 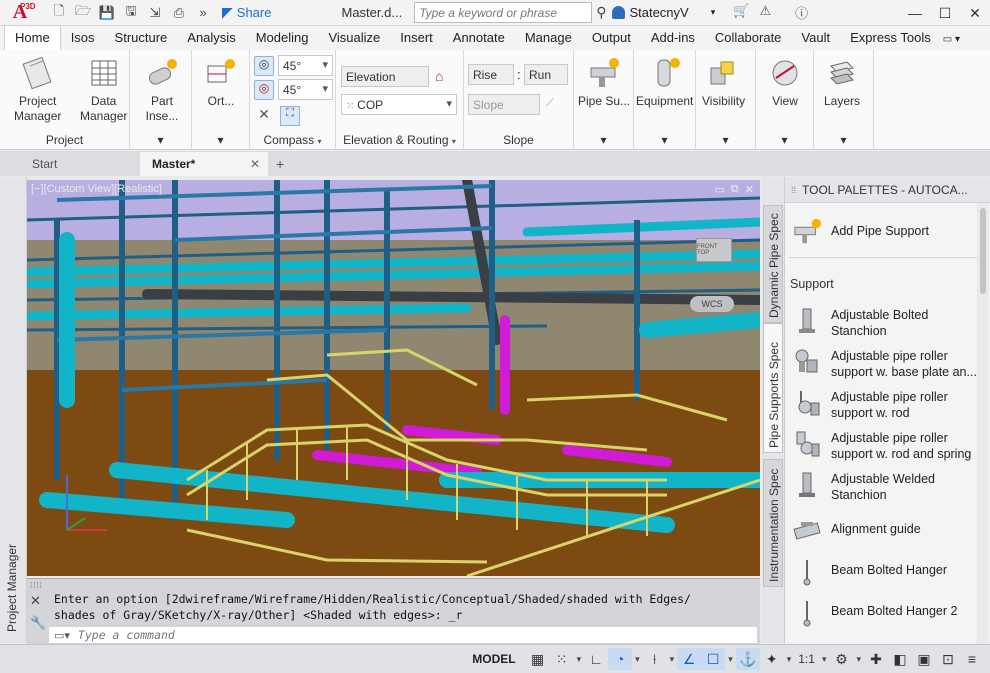 What do you see at coordinates (493, 659) in the screenshot?
I see `model-space-button: MODEL` at bounding box center [493, 659].